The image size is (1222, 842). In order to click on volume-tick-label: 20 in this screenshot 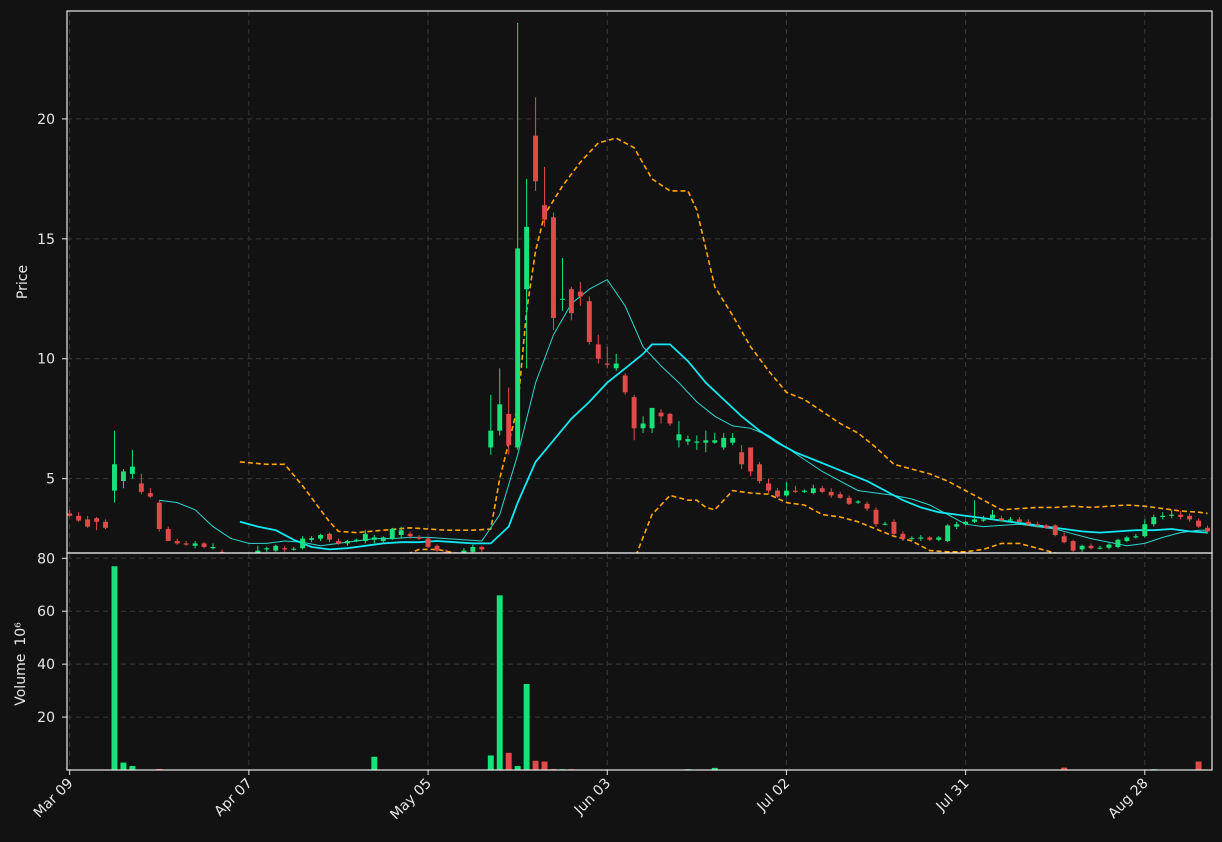, I will do `click(46, 718)`.